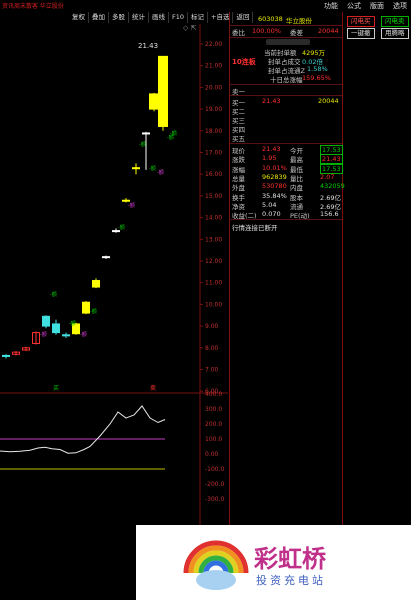 This screenshot has width=411, height=600. Describe the element at coordinates (400, 6) in the screenshot. I see `menu-item-options: 选项` at that location.